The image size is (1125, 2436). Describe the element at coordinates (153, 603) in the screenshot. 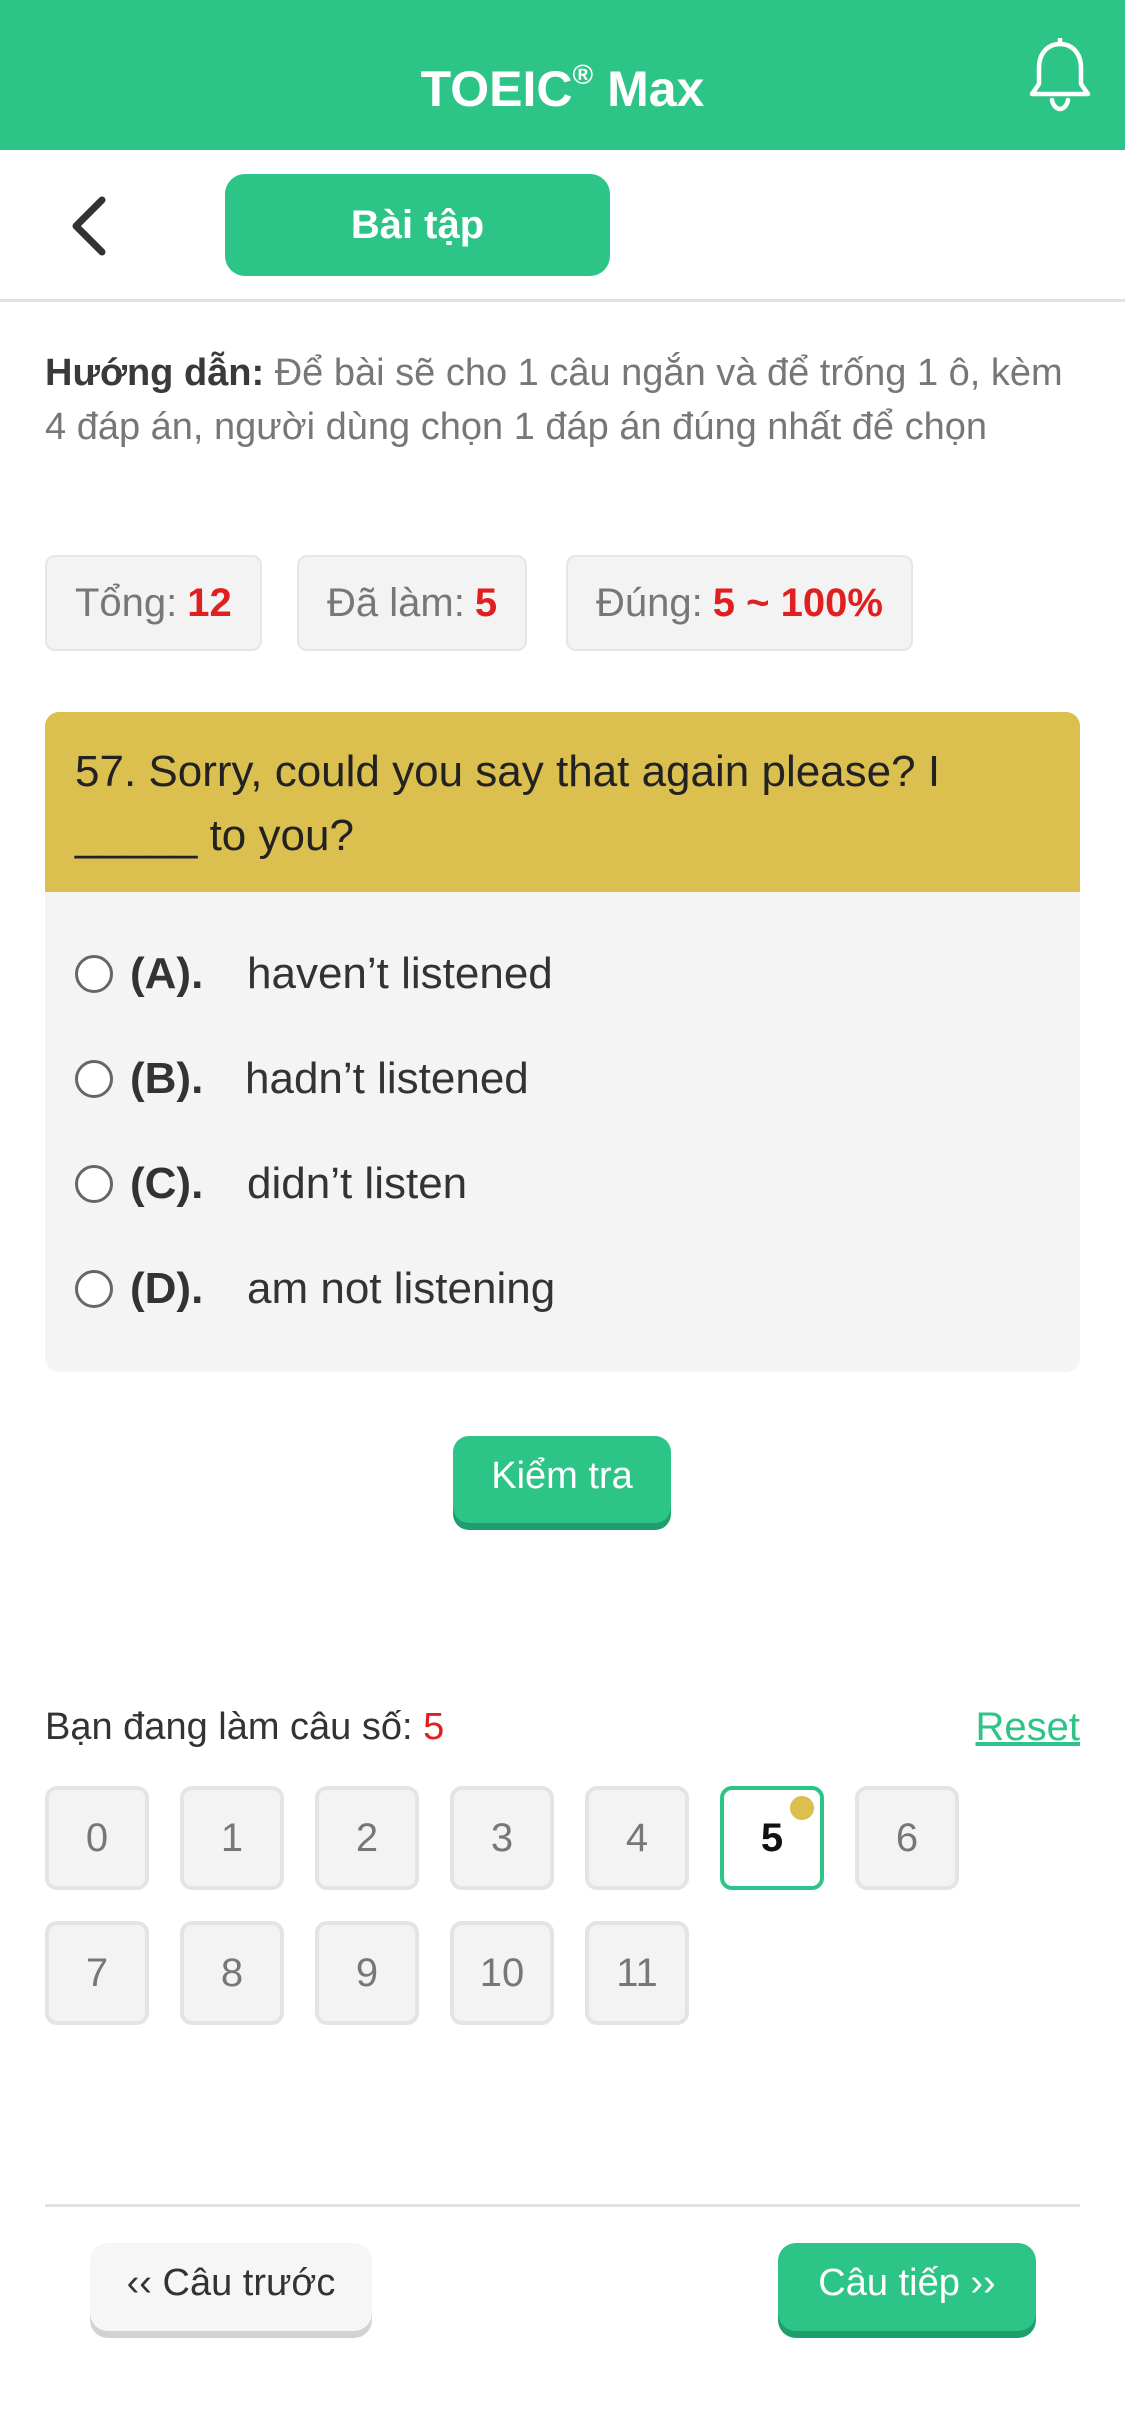

I see `stat-total: Tổng: 12` at that location.